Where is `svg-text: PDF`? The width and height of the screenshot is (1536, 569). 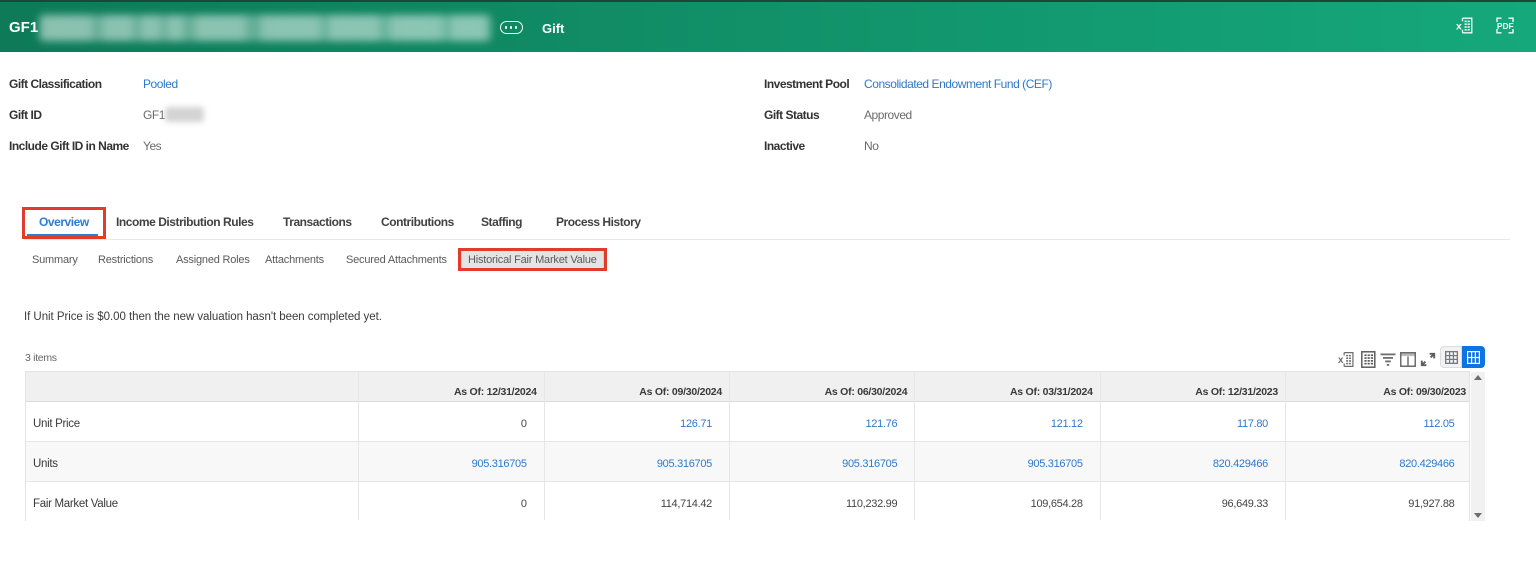 svg-text: PDF is located at coordinates (1505, 26).